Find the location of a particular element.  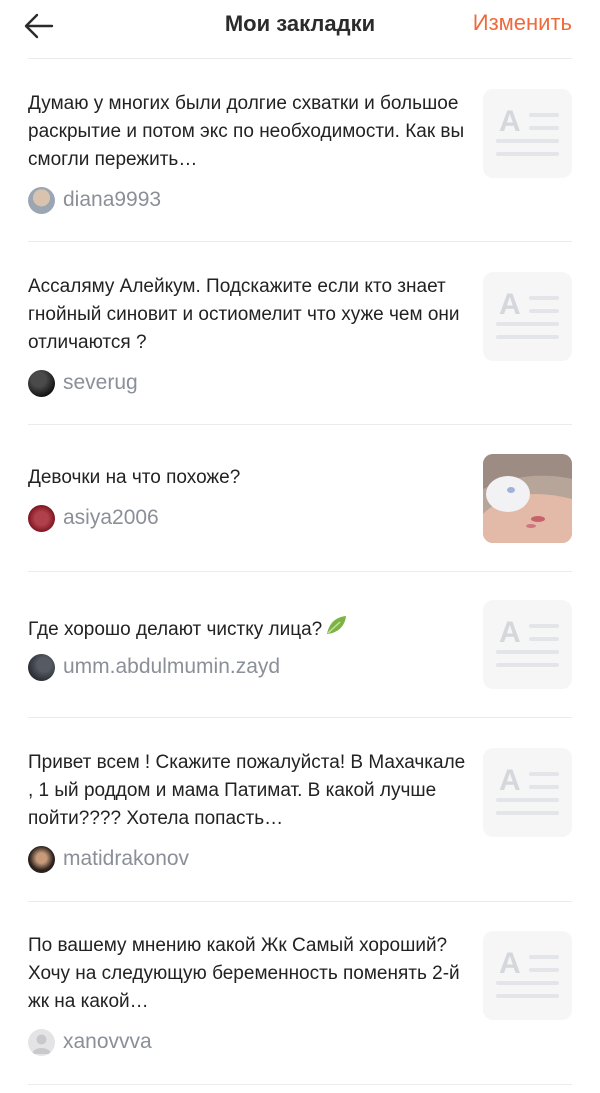

photo-thumbnail is located at coordinates (527, 498).